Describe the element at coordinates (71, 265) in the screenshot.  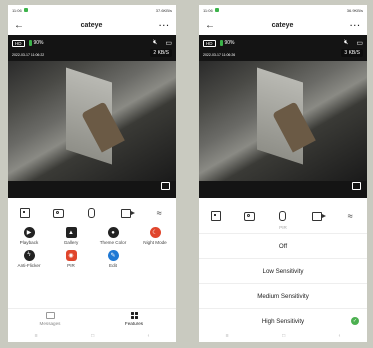
I see `feature-label: PIR` at that location.